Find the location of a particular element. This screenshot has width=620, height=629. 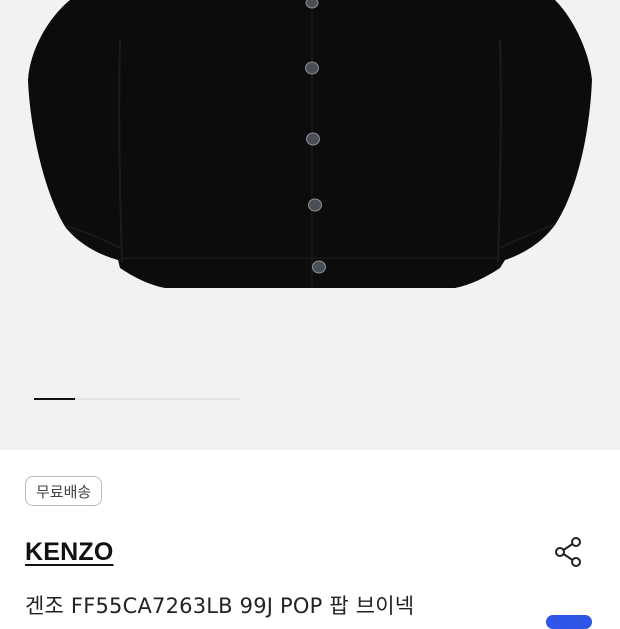

share-icon is located at coordinates (568, 552).